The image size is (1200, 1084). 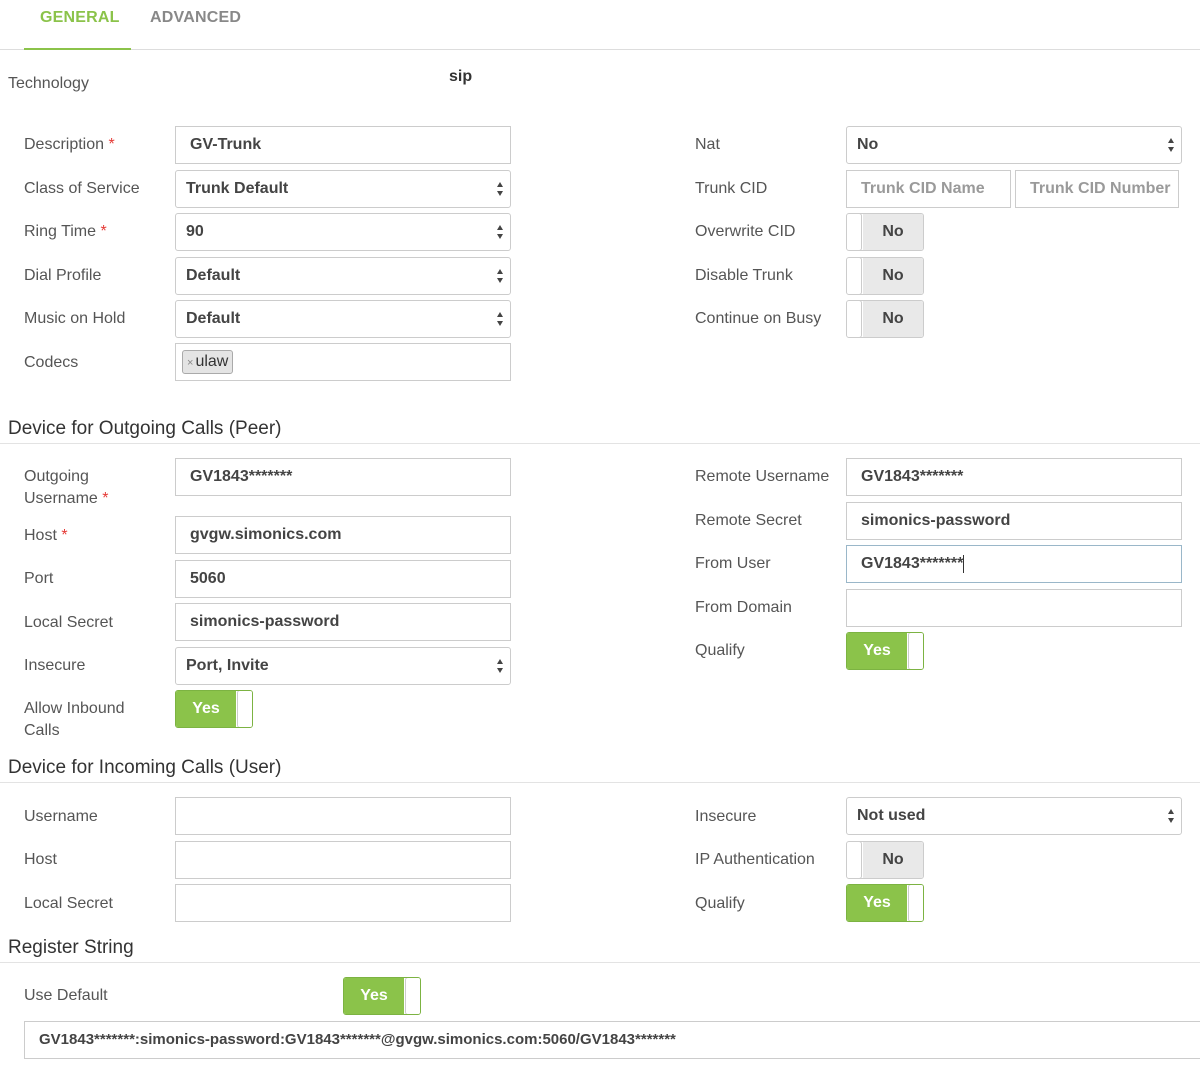 What do you see at coordinates (343, 232) in the screenshot?
I see `ring-time-select: 90` at bounding box center [343, 232].